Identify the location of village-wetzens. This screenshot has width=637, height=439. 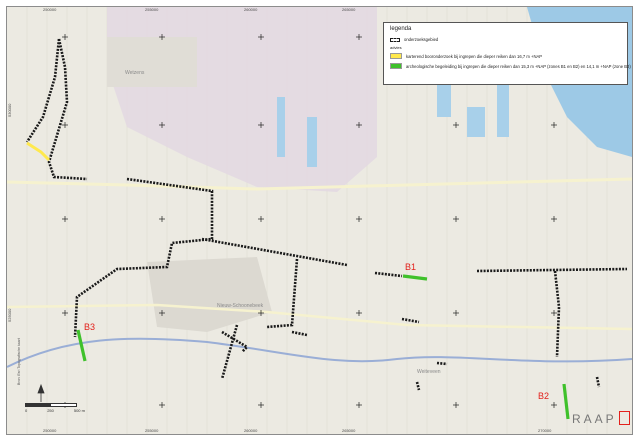
(152, 62).